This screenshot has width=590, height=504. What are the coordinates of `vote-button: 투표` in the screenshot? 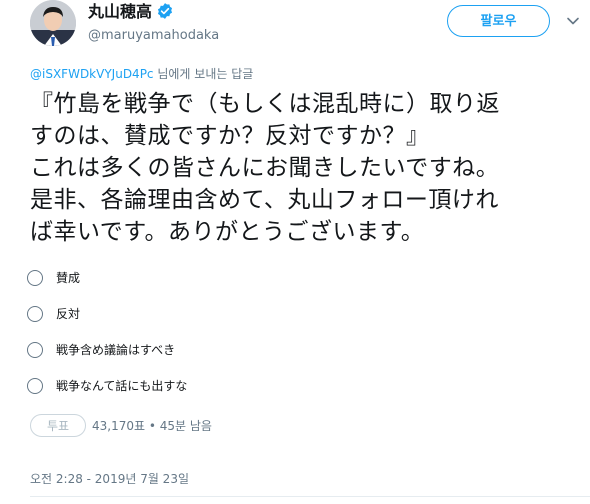 It's located at (58, 425).